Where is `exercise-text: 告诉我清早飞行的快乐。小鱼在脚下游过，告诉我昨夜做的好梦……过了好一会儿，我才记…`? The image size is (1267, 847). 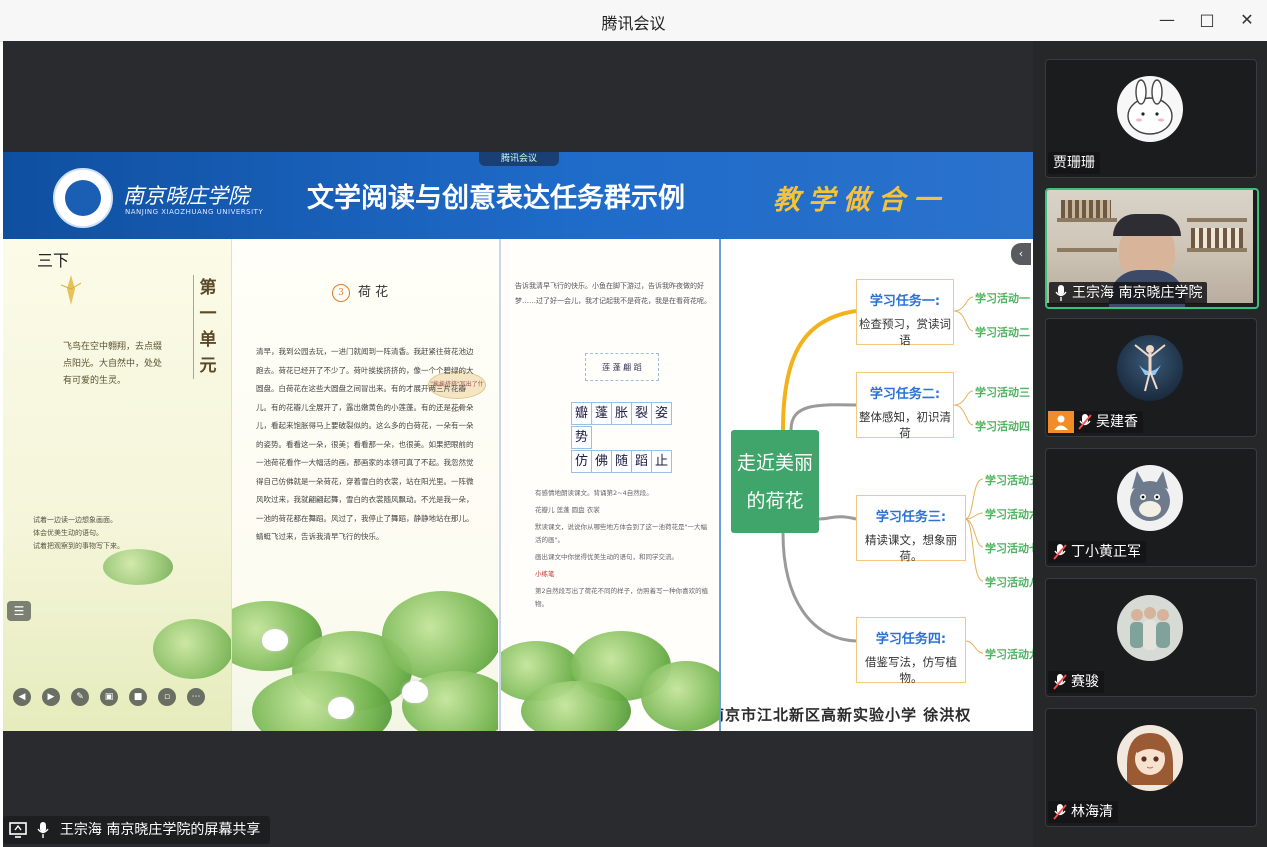
exercise-text: 告诉我清早飞行的快乐。小鱼在脚下游过，告诉我昨夜做的好梦……过了好一会儿，我才记… is located at coordinates (613, 293).